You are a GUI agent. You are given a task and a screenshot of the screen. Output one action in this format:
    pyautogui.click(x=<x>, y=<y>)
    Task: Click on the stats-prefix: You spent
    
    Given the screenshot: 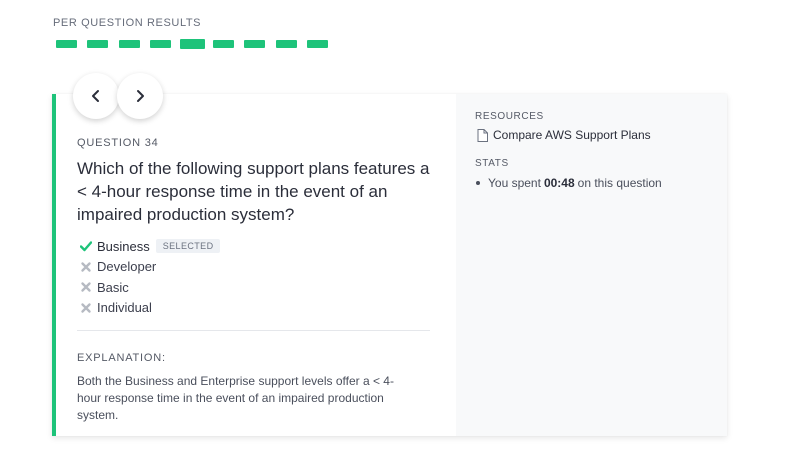 What is the action you would take?
    pyautogui.click(x=514, y=183)
    